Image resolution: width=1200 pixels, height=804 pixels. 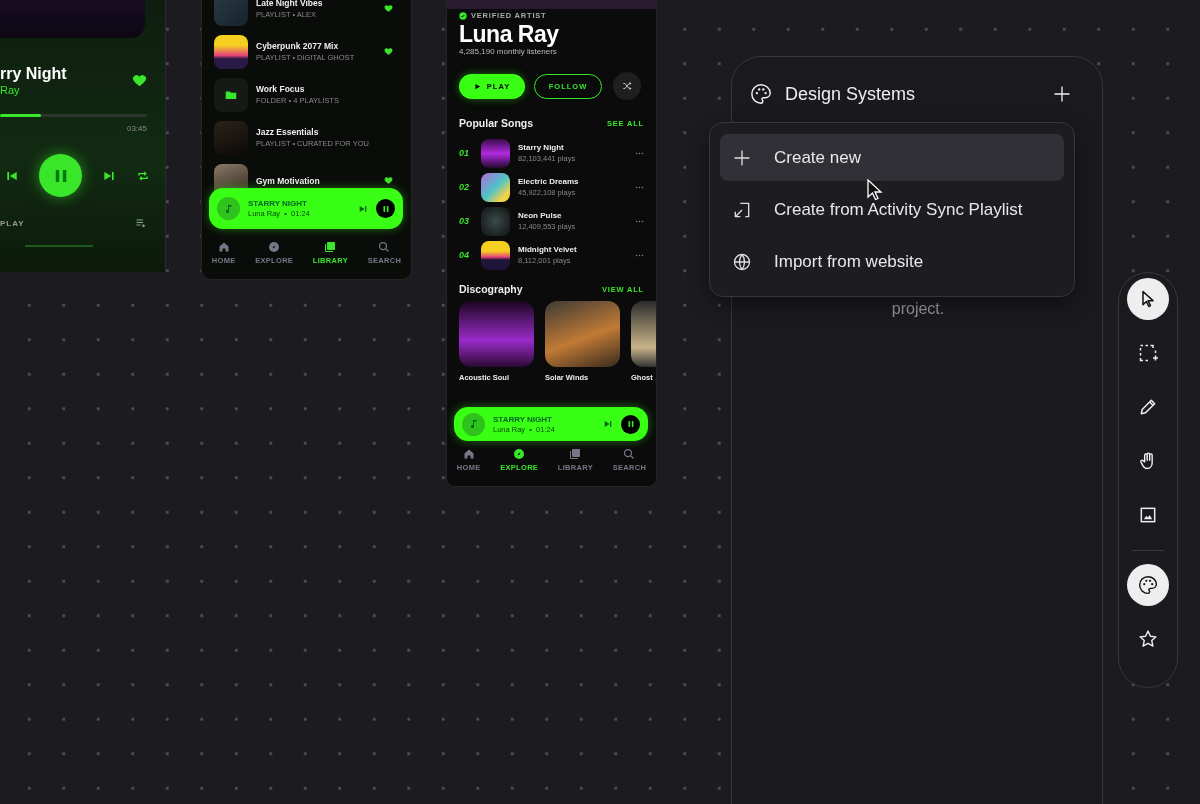 What do you see at coordinates (141, 223) in the screenshot?
I see `queue-icon` at bounding box center [141, 223].